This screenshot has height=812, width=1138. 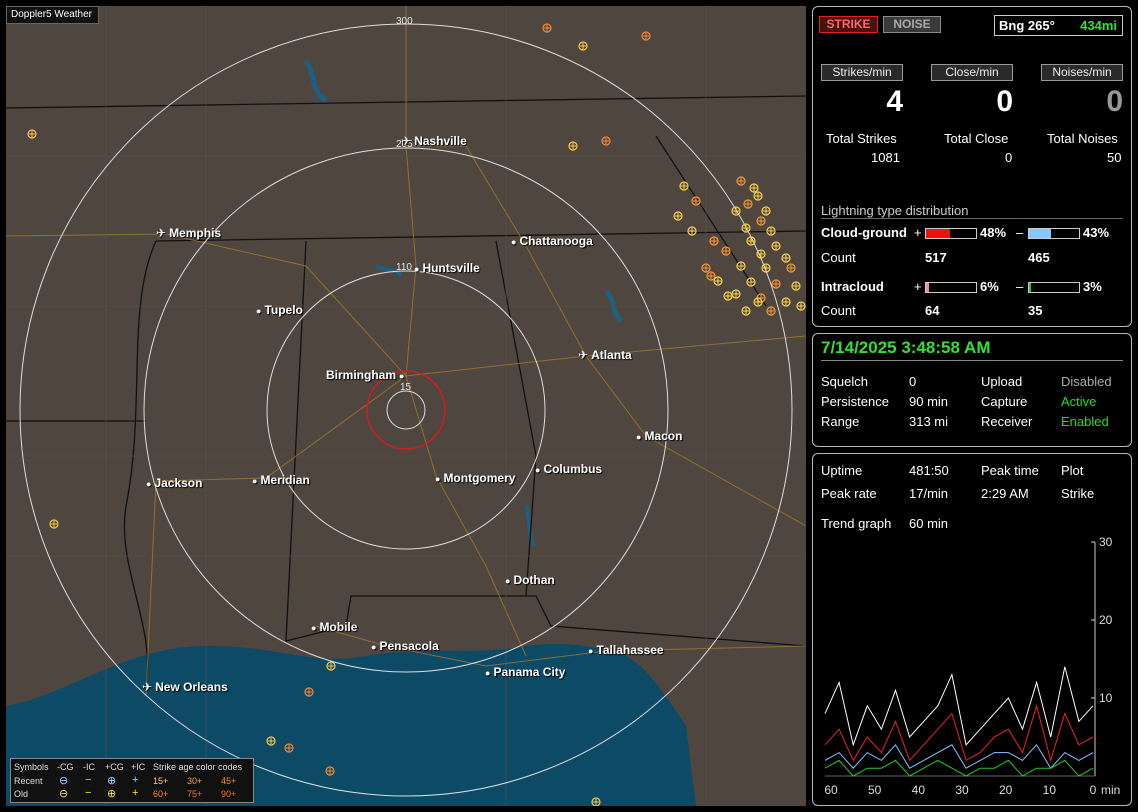 I want to click on old-pos-ic-icon: +, so click(x=135, y=793).